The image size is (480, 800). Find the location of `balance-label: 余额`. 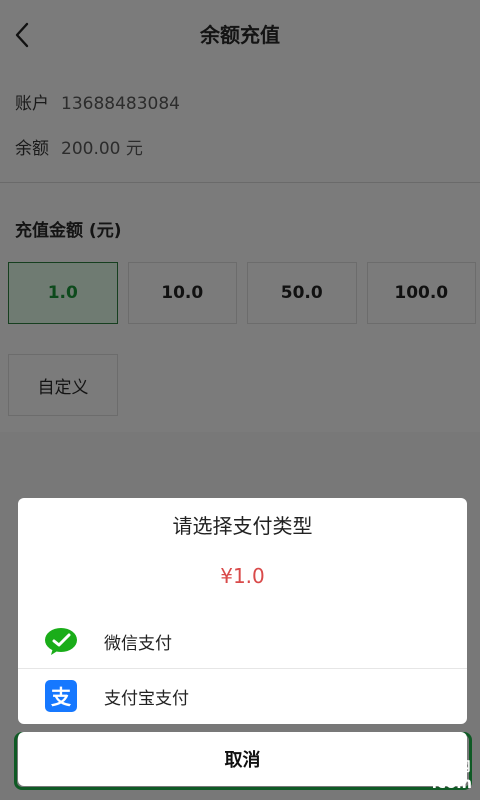

balance-label: 余额 is located at coordinates (32, 149).